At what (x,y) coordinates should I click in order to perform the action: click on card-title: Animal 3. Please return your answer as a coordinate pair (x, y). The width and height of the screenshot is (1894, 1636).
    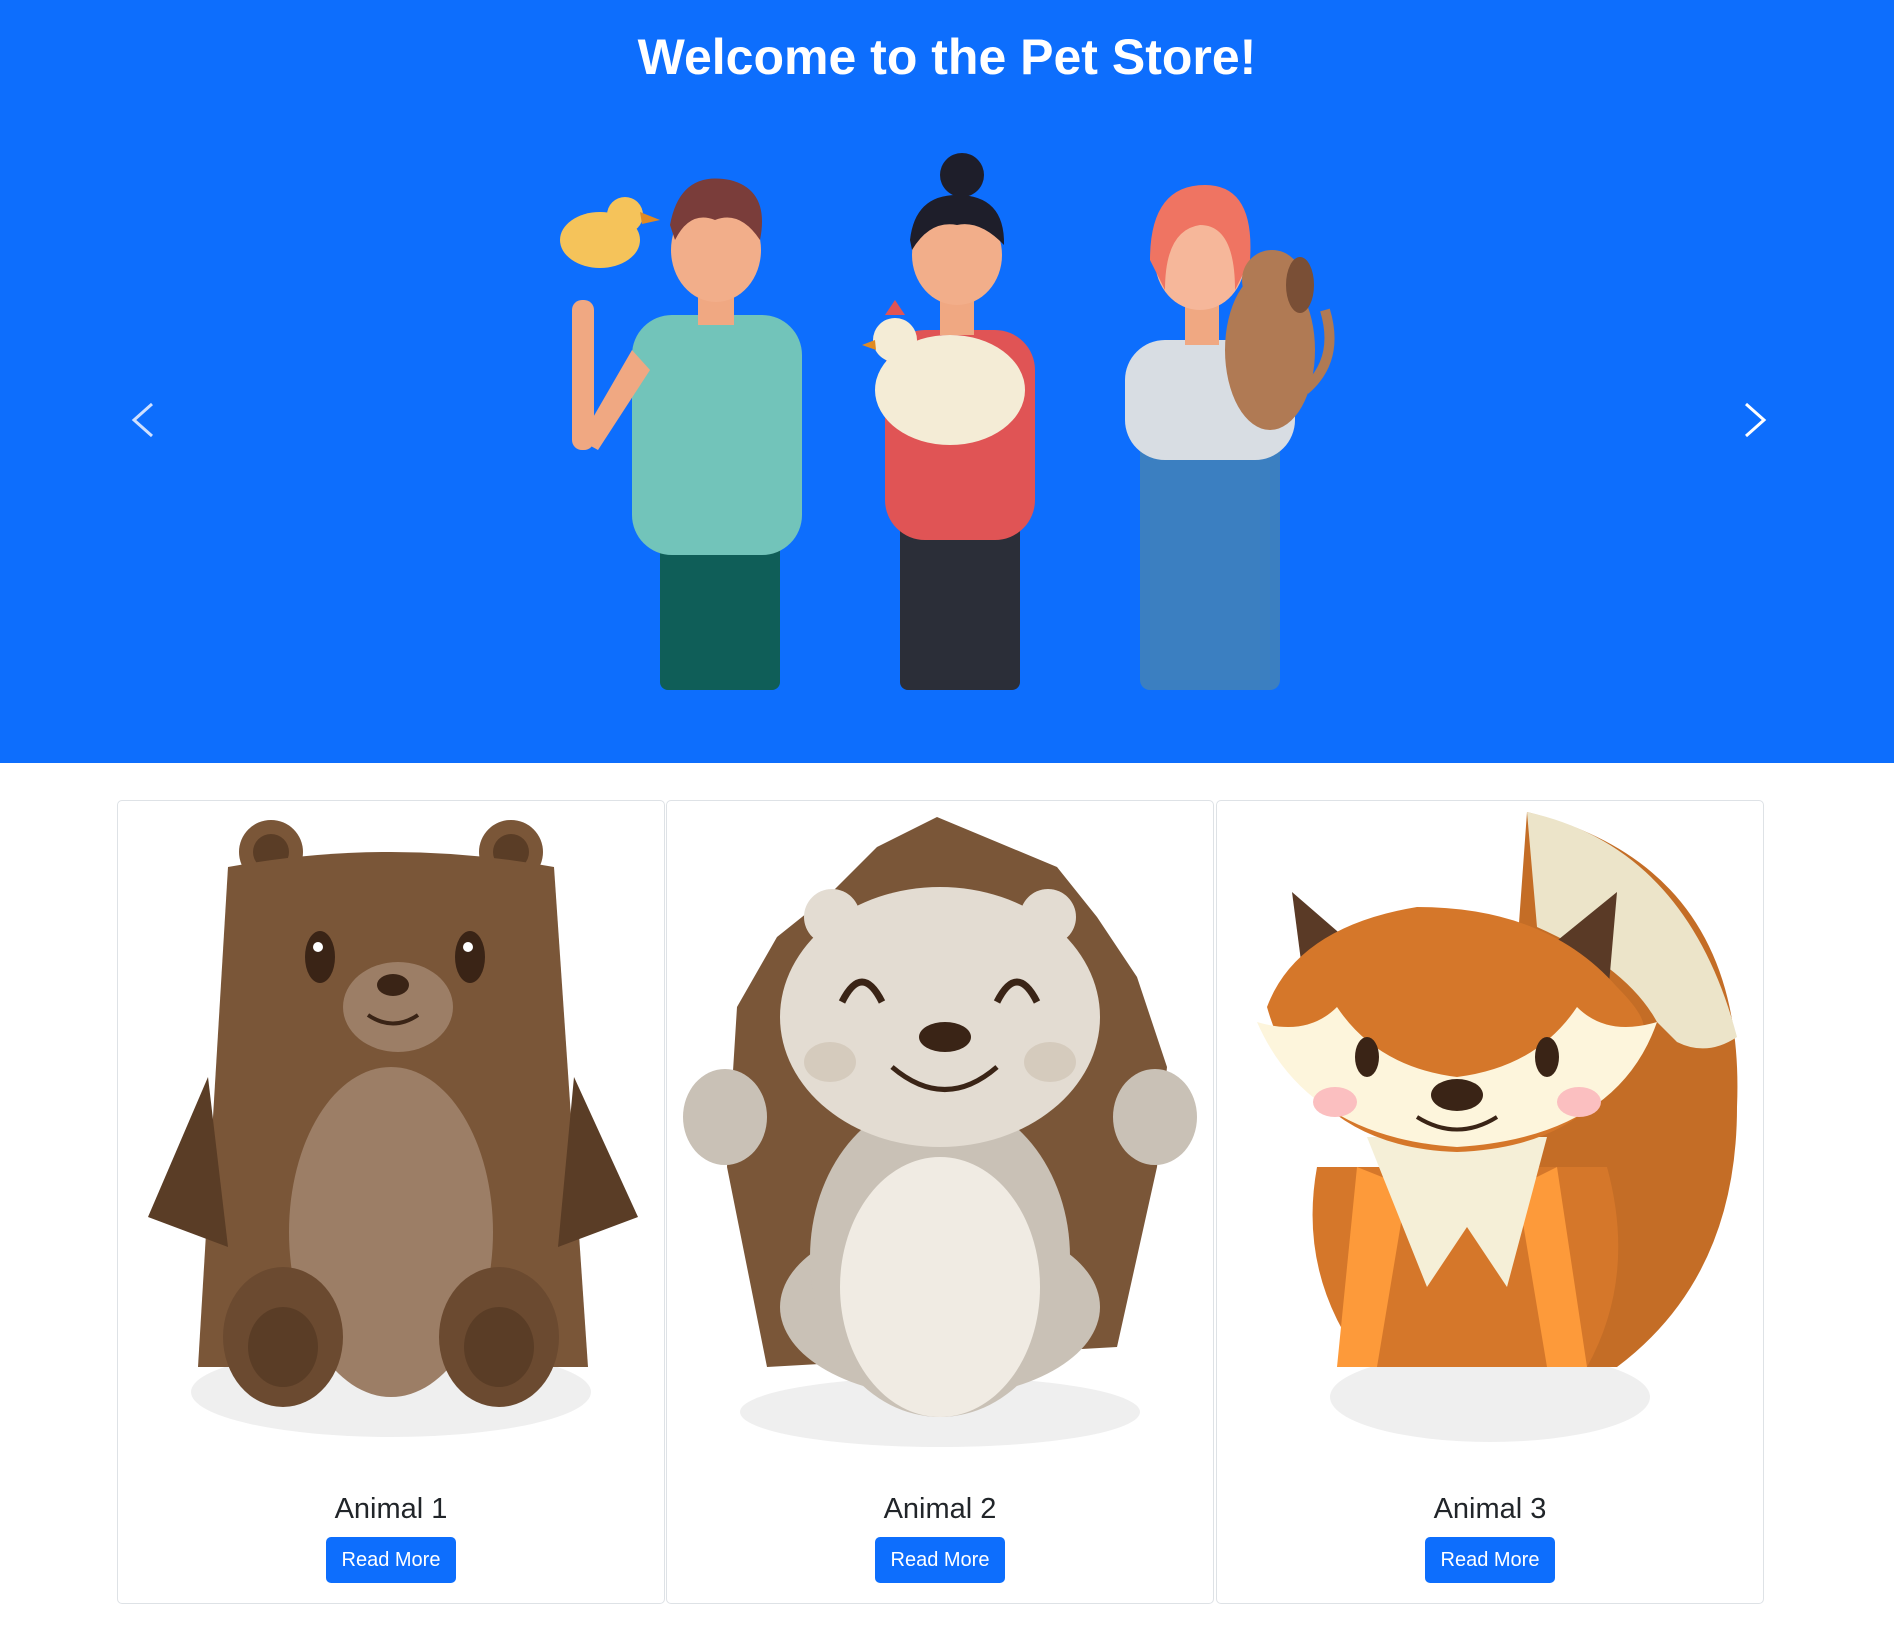
    Looking at the image, I should click on (1490, 1509).